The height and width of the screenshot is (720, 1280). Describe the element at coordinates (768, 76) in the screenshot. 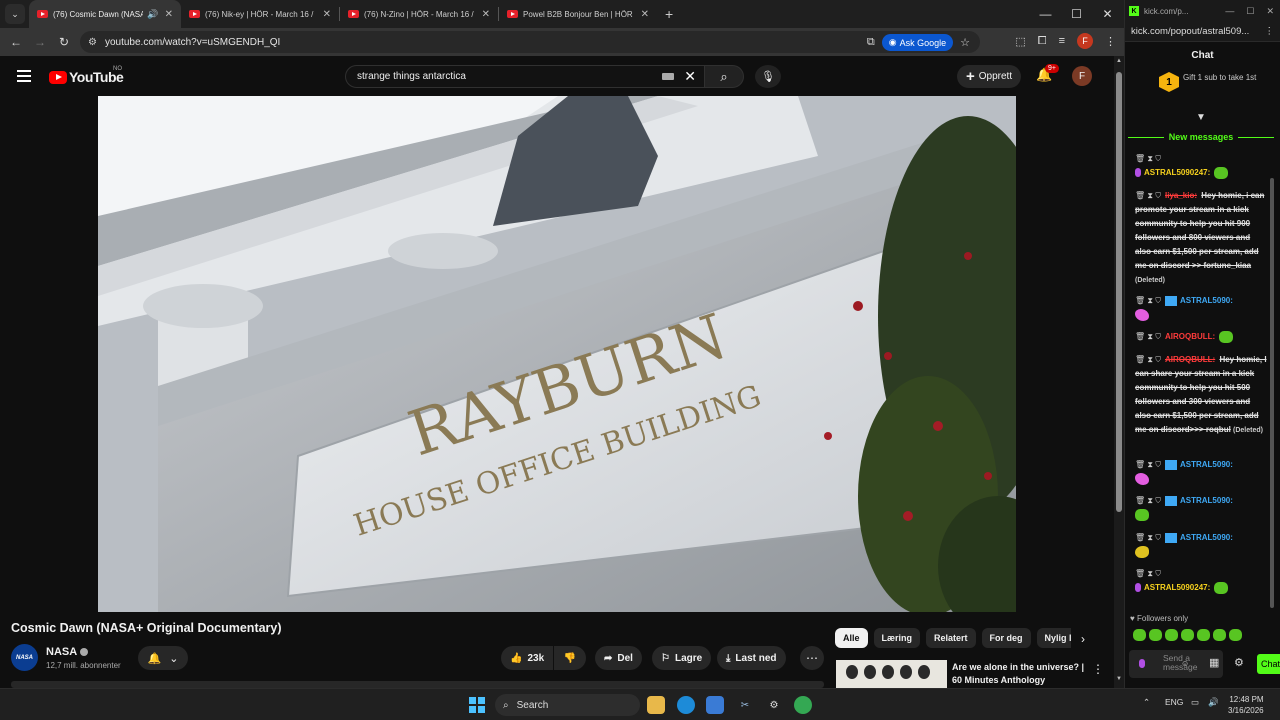

I see `voice-search-button: 🎙` at that location.